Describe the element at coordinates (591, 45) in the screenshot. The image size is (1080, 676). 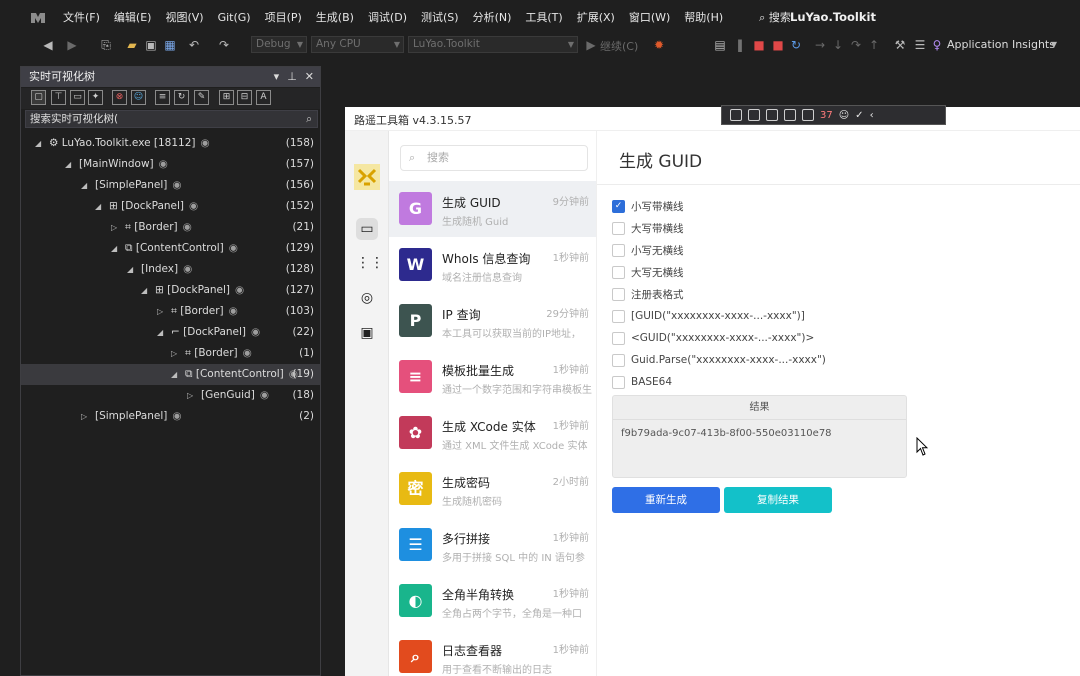
I see `play-icon: ▶` at that location.